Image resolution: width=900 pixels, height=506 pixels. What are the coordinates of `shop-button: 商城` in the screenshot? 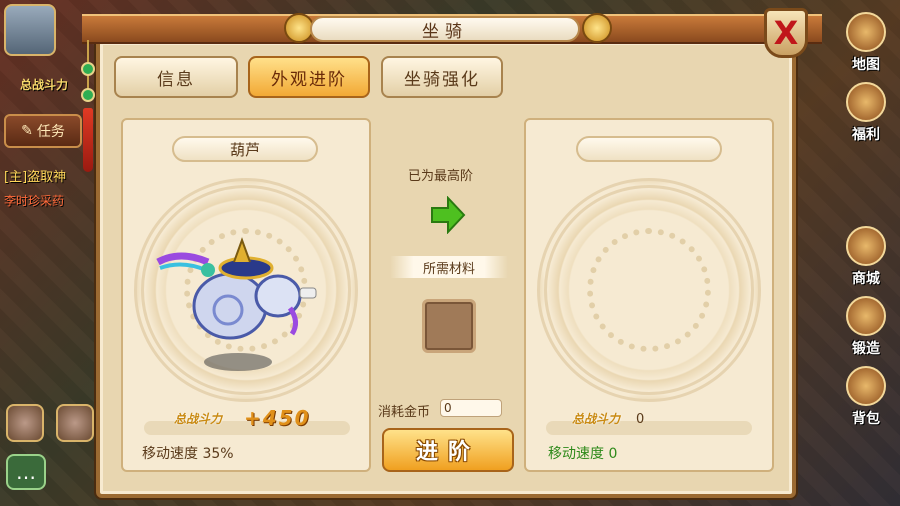 It's located at (866, 253).